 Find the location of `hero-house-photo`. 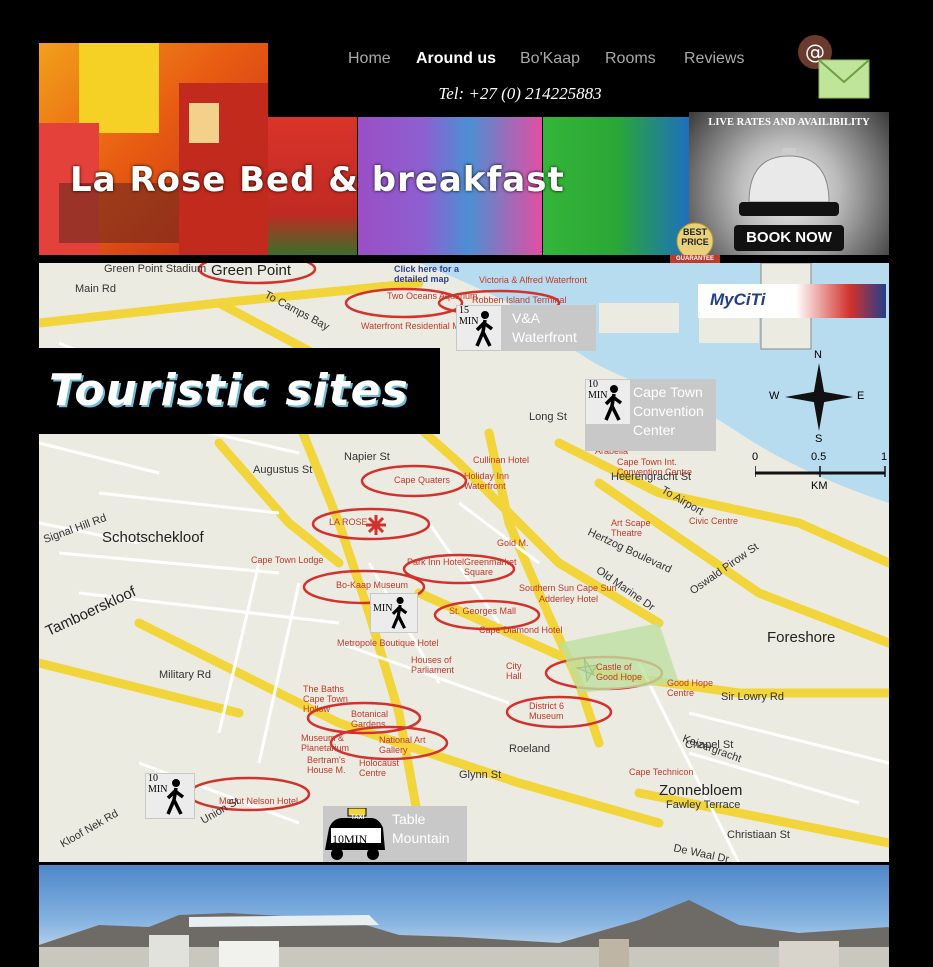

hero-house-photo is located at coordinates (153, 149).